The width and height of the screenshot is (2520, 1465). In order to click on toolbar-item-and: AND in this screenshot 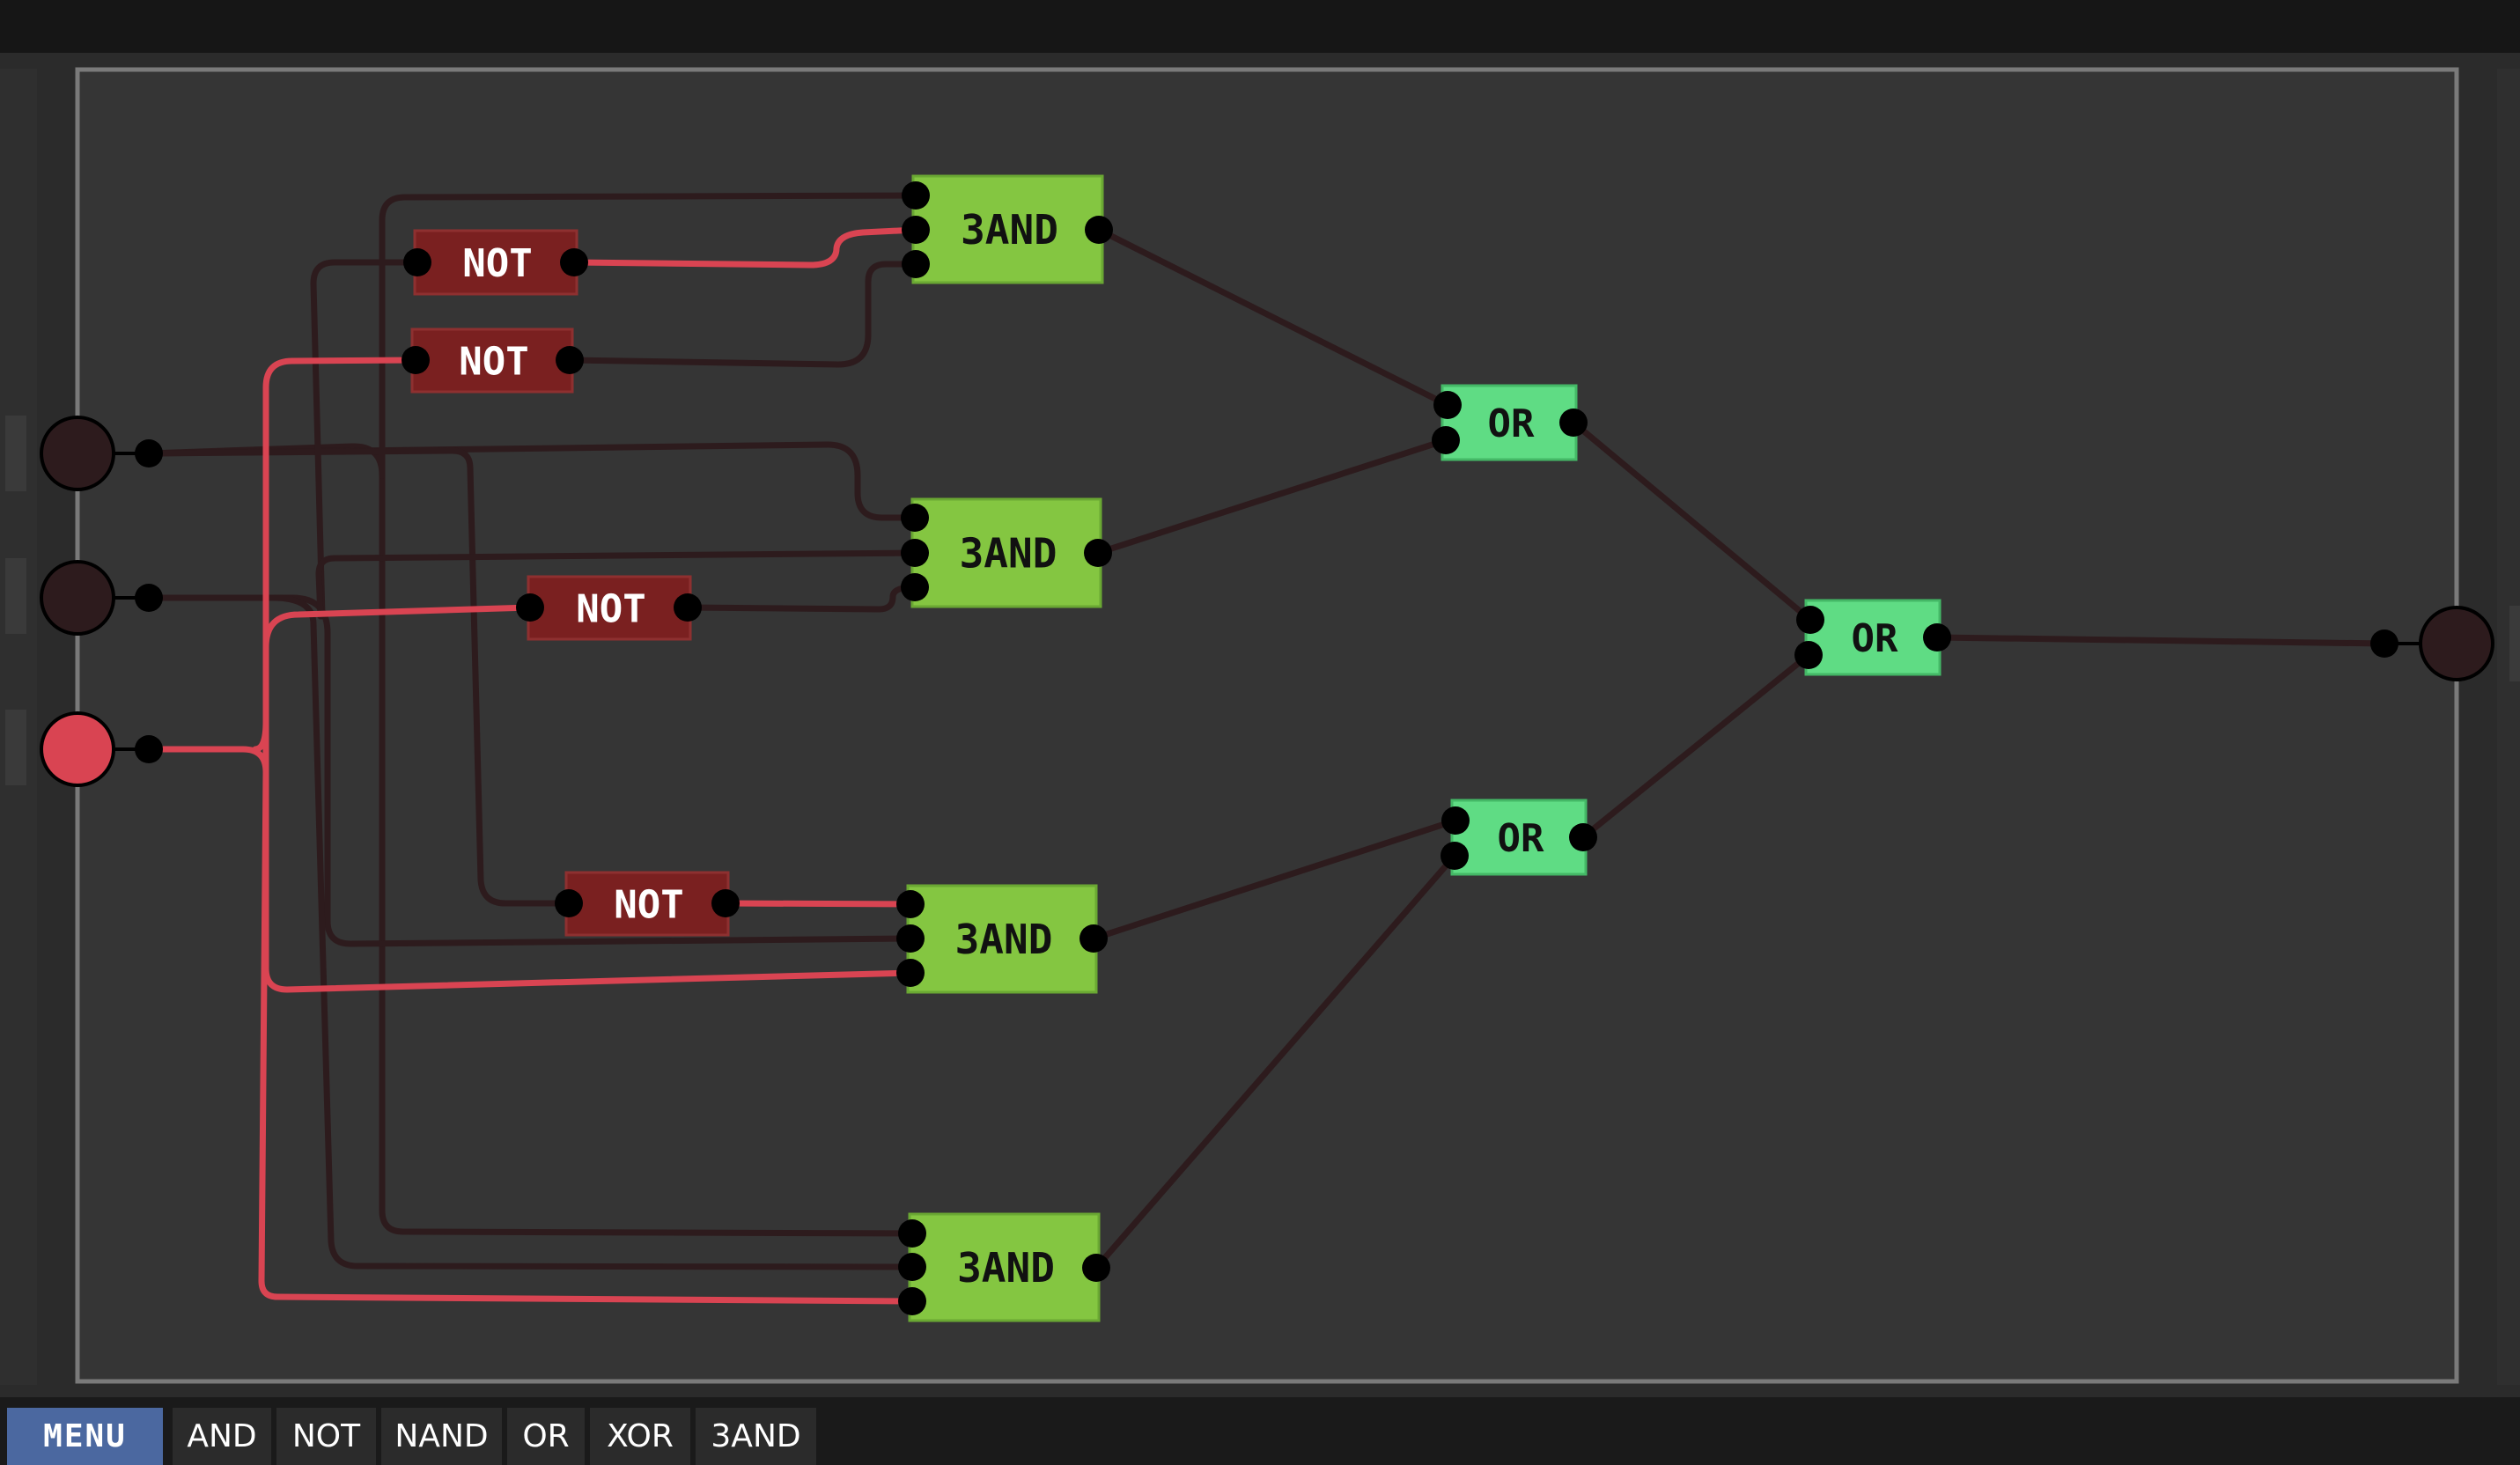, I will do `click(222, 1437)`.